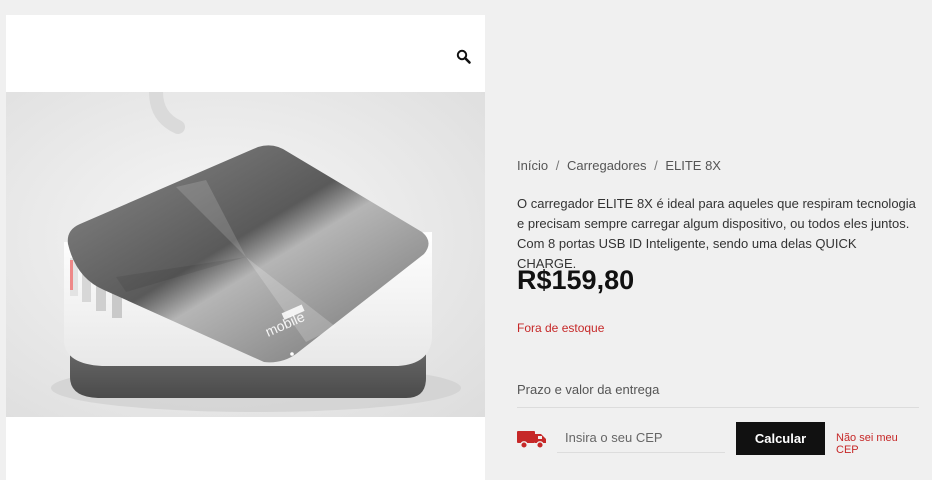 This screenshot has height=480, width=932. I want to click on divider, so click(718, 407).